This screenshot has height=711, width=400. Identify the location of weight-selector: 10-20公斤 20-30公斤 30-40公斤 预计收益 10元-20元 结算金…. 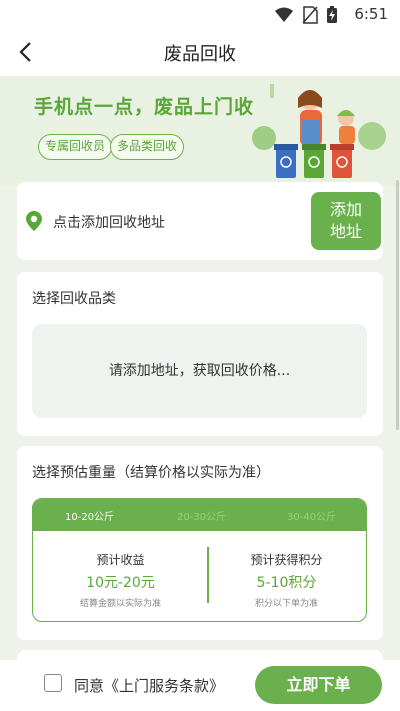
(199, 560).